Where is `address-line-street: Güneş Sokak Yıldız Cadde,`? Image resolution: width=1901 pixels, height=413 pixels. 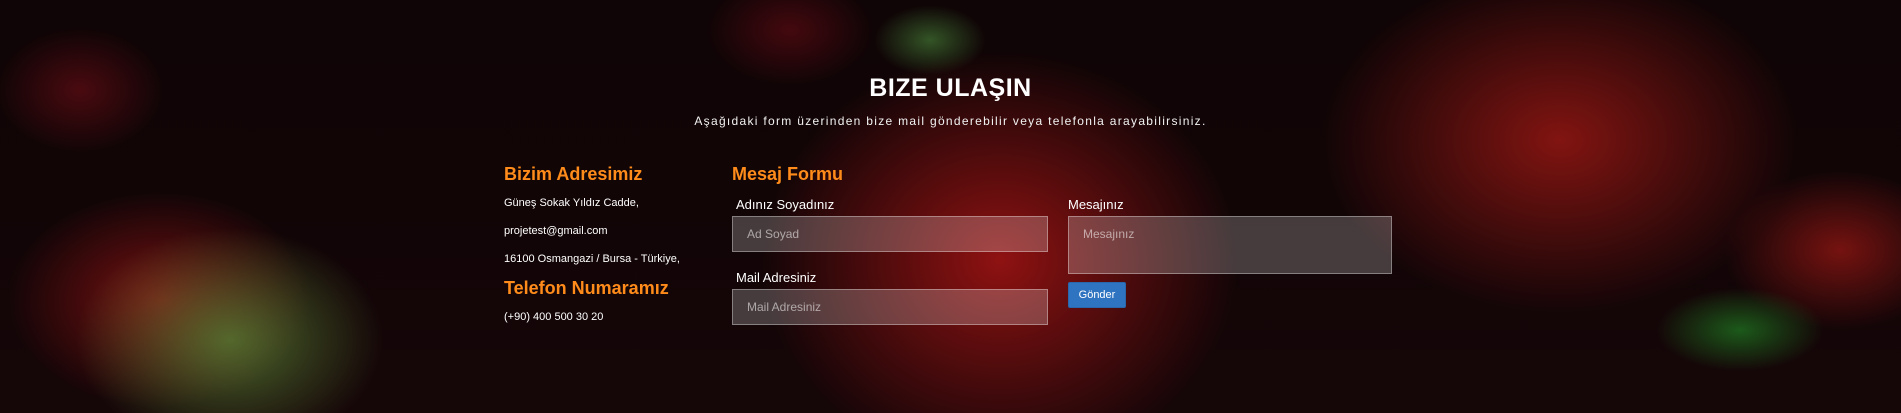
address-line-street: Güneş Sokak Yıldız Cadde, is located at coordinates (571, 203).